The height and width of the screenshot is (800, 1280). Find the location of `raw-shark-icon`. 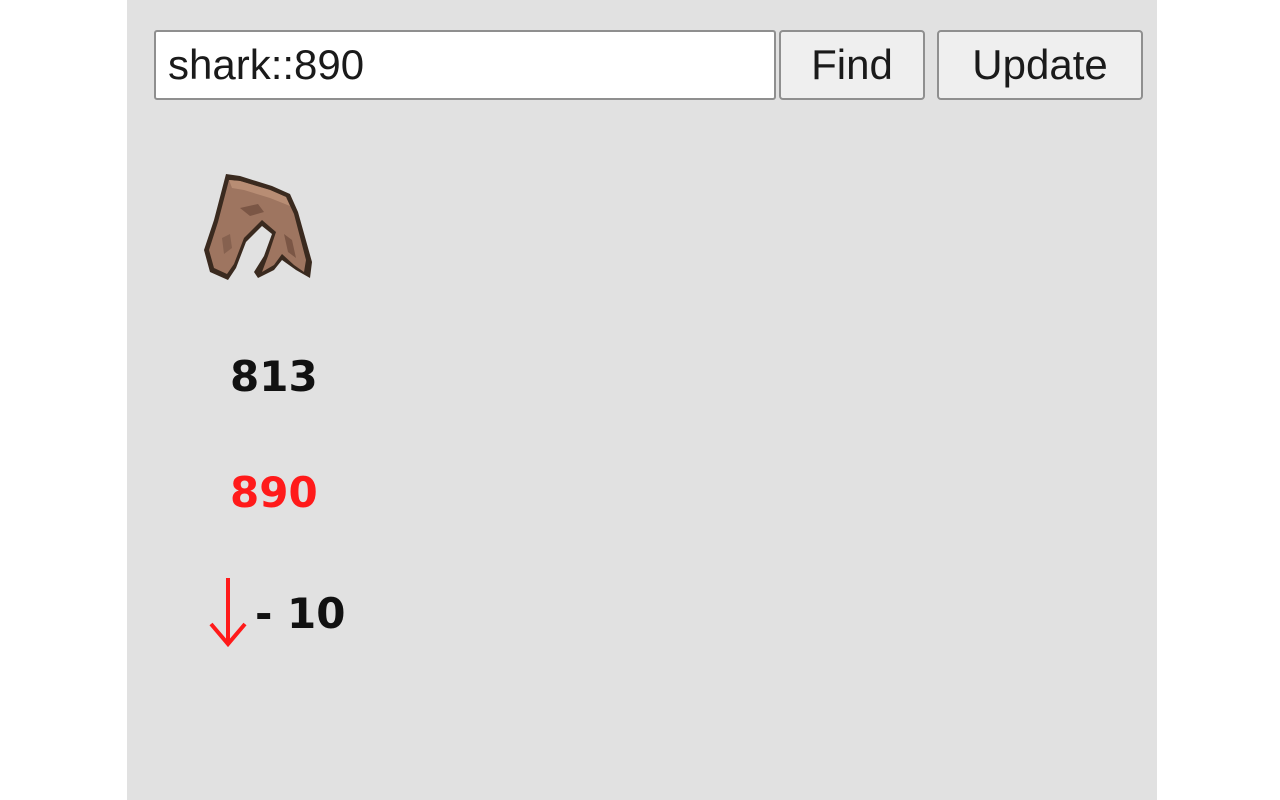

raw-shark-icon is located at coordinates (260, 228).